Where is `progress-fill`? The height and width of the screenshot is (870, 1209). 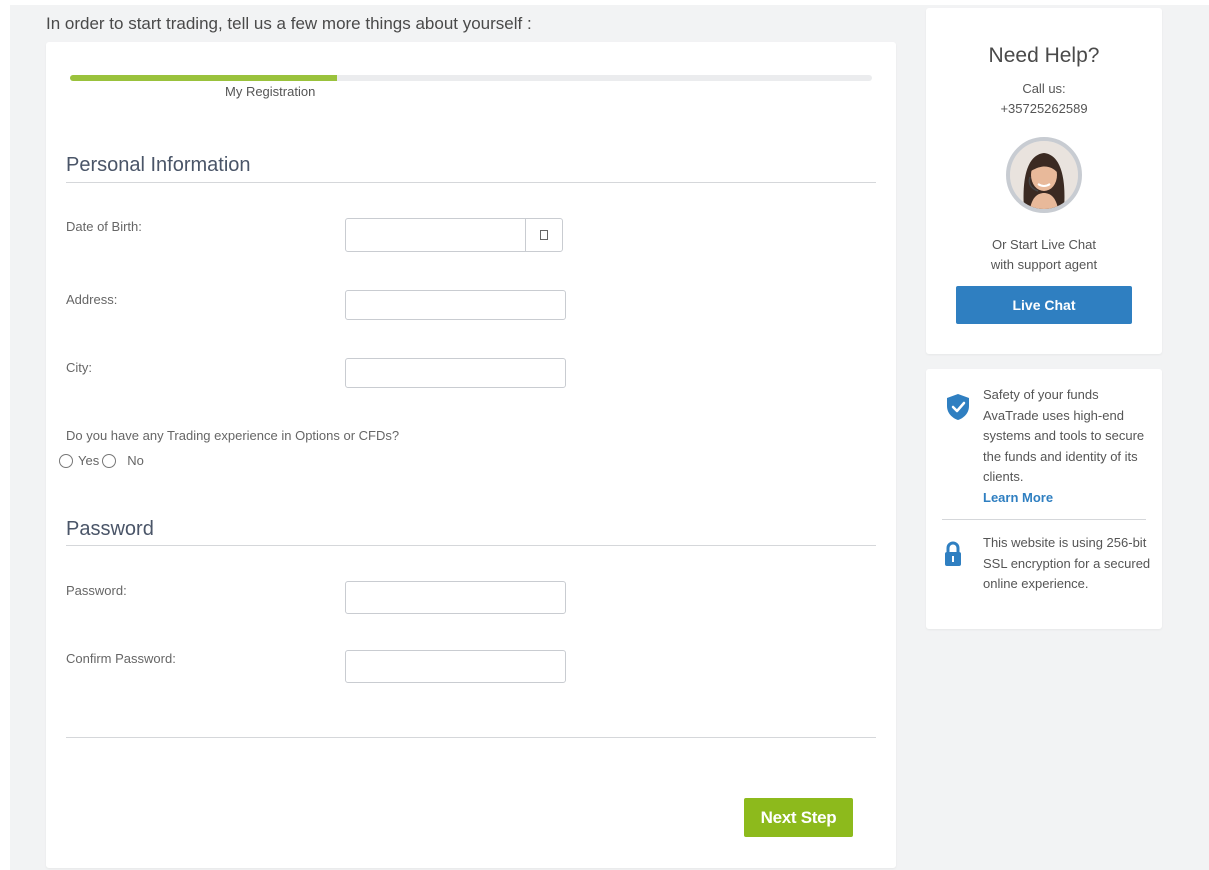
progress-fill is located at coordinates (204, 78).